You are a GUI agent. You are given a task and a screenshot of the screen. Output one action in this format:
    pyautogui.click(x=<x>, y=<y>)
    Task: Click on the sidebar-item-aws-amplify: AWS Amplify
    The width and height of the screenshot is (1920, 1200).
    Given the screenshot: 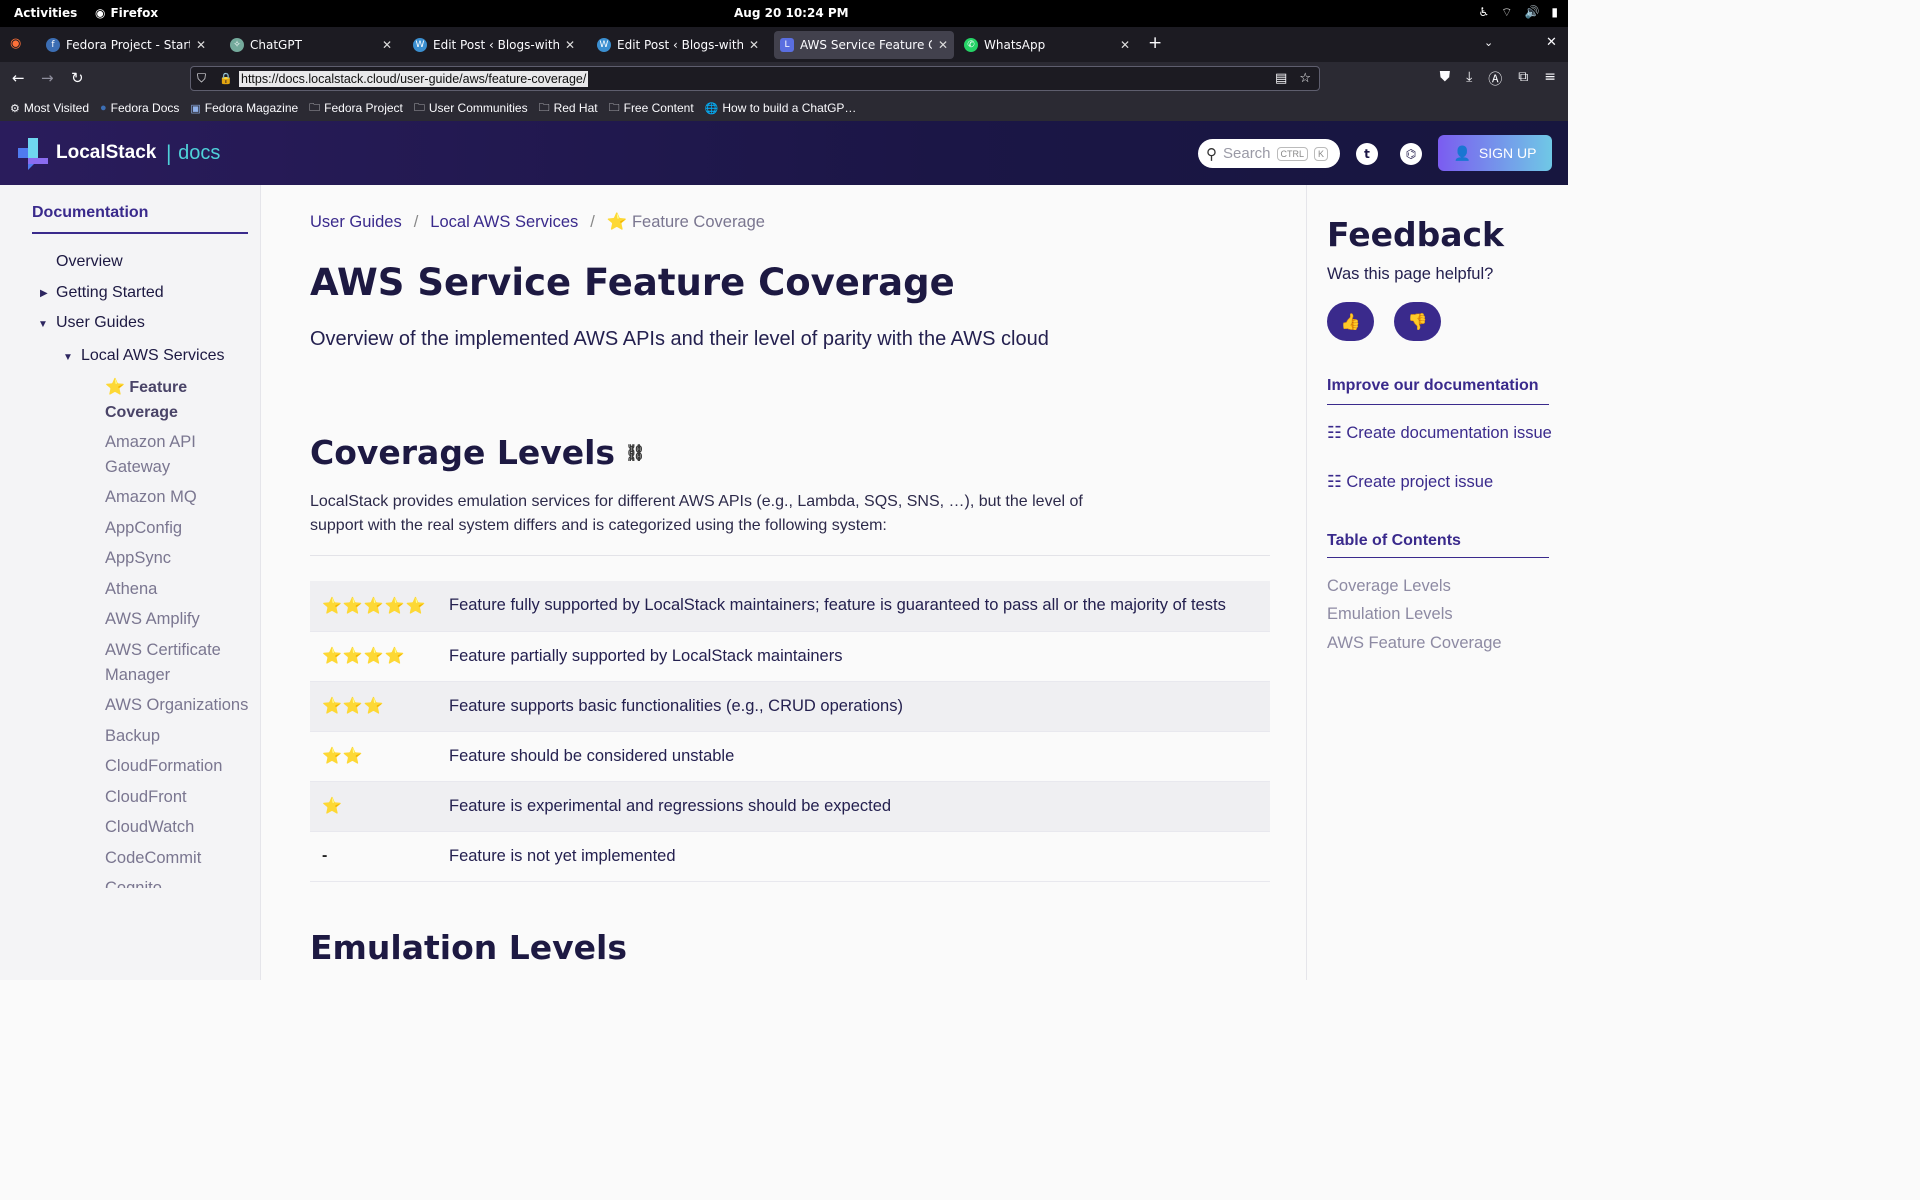 What is the action you would take?
    pyautogui.click(x=152, y=619)
    